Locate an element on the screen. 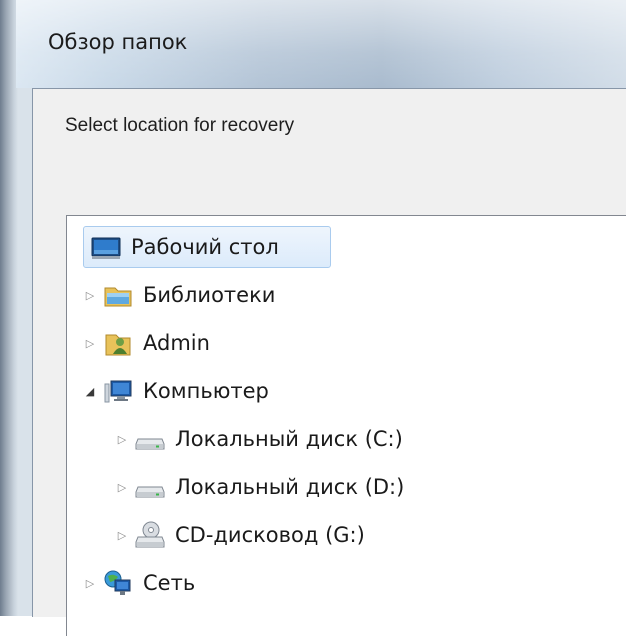 This screenshot has height=636, width=626. tree-item-cd-g: ▷ CD-дисковод (G:) is located at coordinates (240, 535).